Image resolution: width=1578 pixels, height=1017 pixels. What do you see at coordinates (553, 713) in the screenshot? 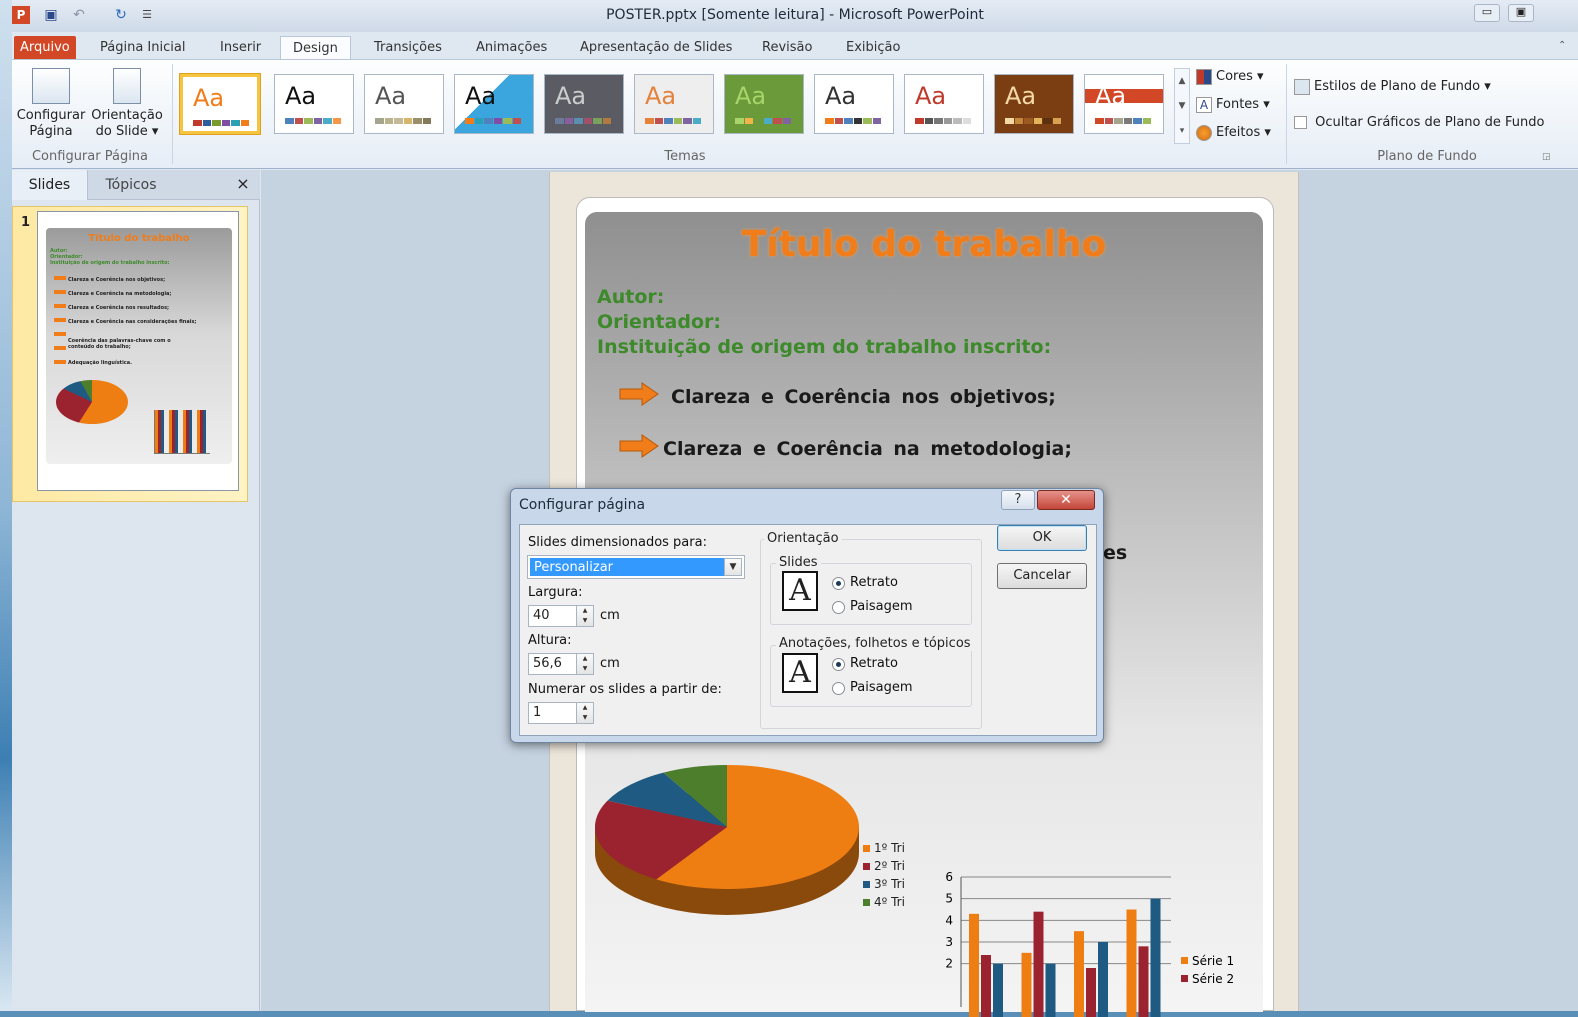
I see `number-from-input: 1` at bounding box center [553, 713].